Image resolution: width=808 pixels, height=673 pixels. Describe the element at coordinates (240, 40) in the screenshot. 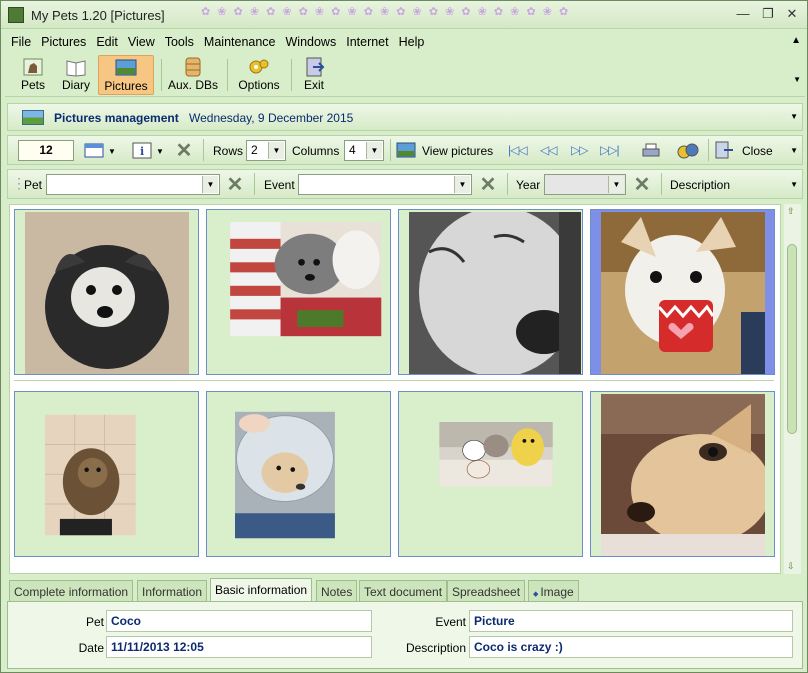

I see `menu-maintenance: Maintenance` at that location.